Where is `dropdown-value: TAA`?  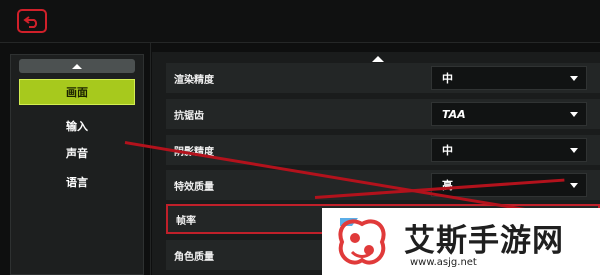 dropdown-value: TAA is located at coordinates (454, 114).